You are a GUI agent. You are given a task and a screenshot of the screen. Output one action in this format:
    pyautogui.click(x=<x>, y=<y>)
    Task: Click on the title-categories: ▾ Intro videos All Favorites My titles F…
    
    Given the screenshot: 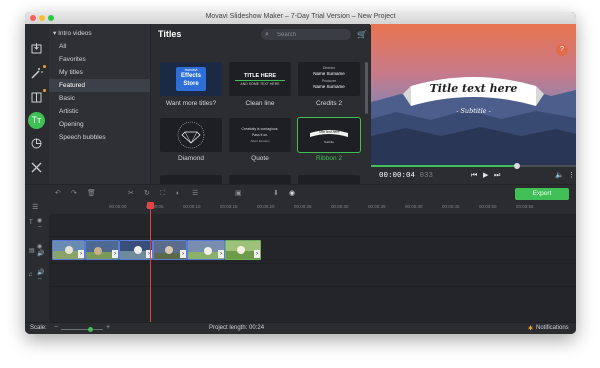 What is the action you would take?
    pyautogui.click(x=100, y=104)
    